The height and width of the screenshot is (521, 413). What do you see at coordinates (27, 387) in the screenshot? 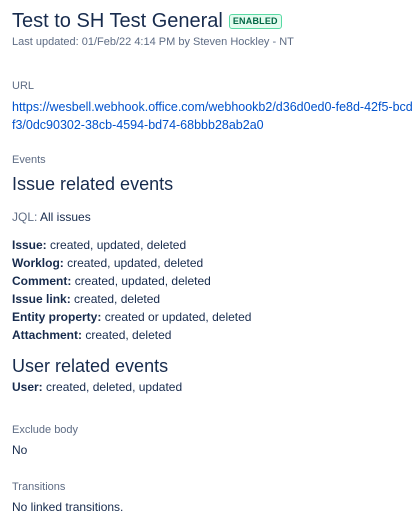
I see `event-key: User:` at bounding box center [27, 387].